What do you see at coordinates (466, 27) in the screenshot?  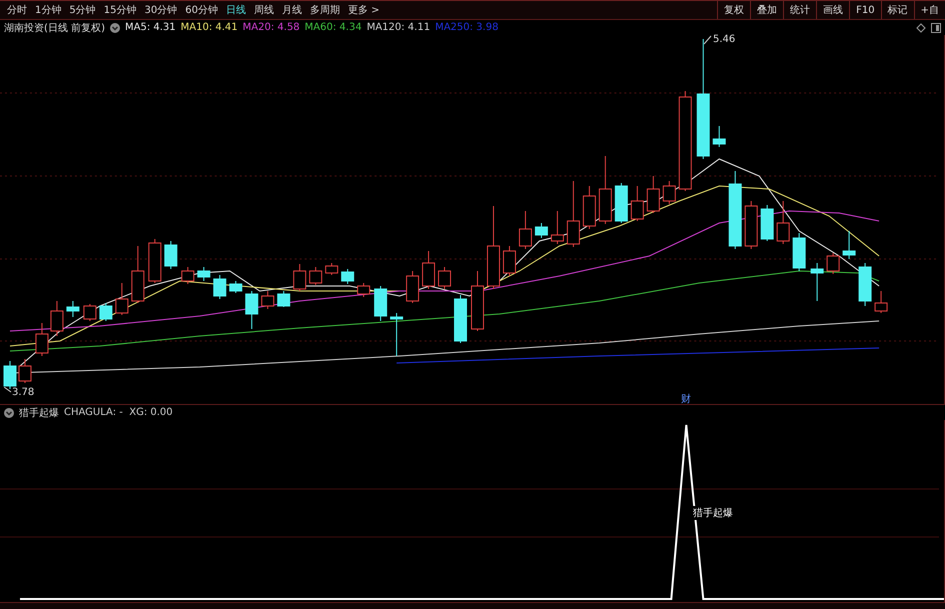 I see `moving-average-value: MA250: 3.98` at bounding box center [466, 27].